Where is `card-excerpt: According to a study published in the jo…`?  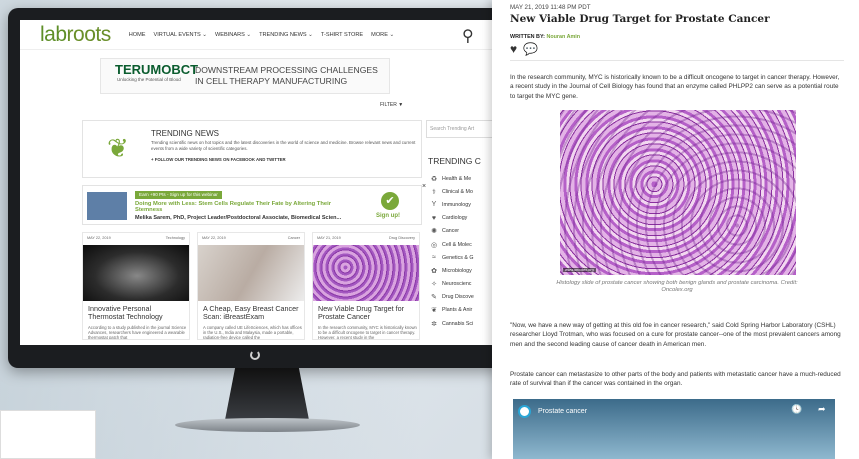
card-excerpt: According to a study published in the jo… is located at coordinates (137, 332).